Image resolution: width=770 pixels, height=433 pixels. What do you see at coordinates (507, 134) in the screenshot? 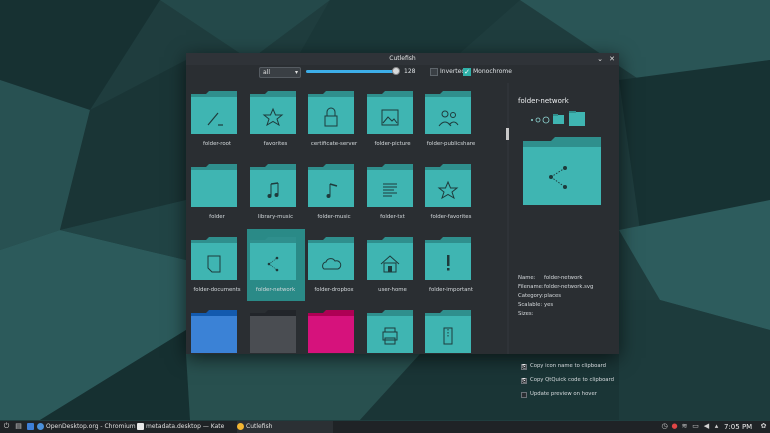
I see `grid-scrollbar` at bounding box center [507, 134].